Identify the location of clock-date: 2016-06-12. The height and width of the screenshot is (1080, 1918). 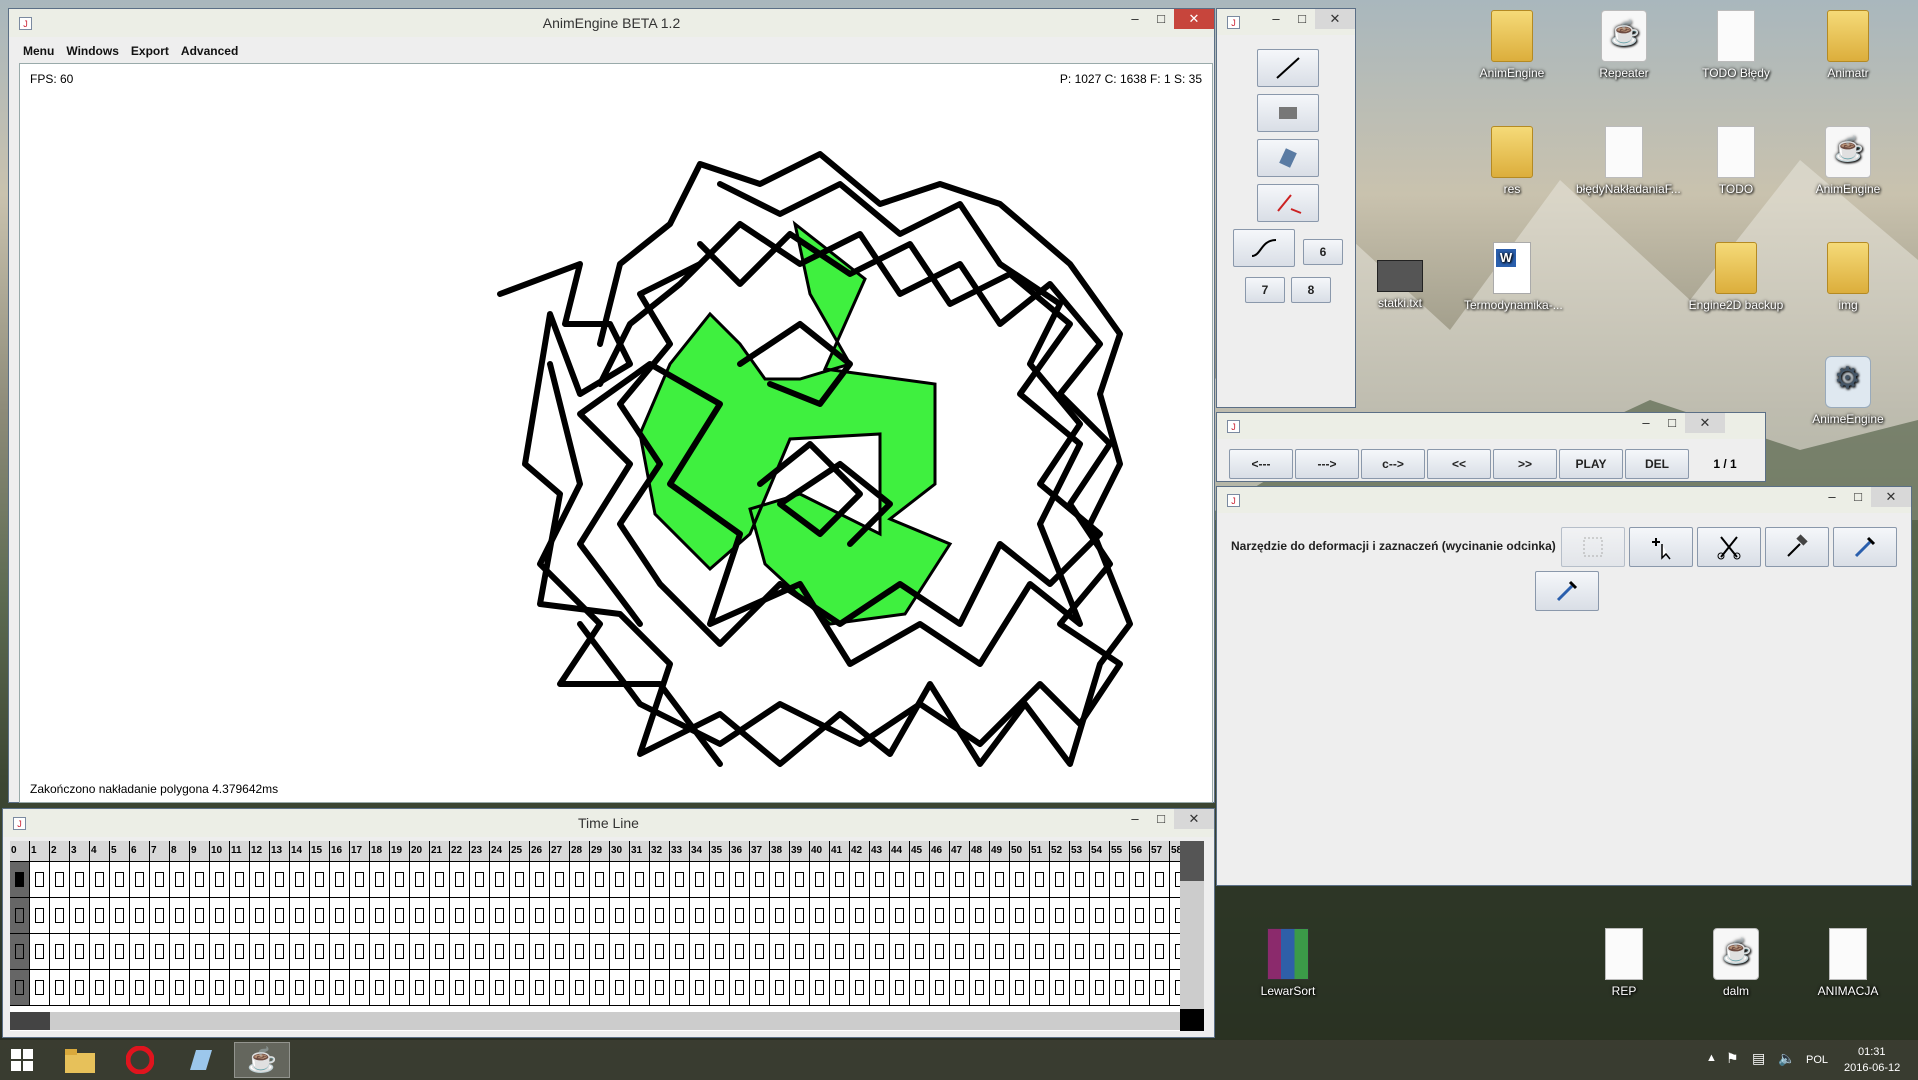
(1872, 1068).